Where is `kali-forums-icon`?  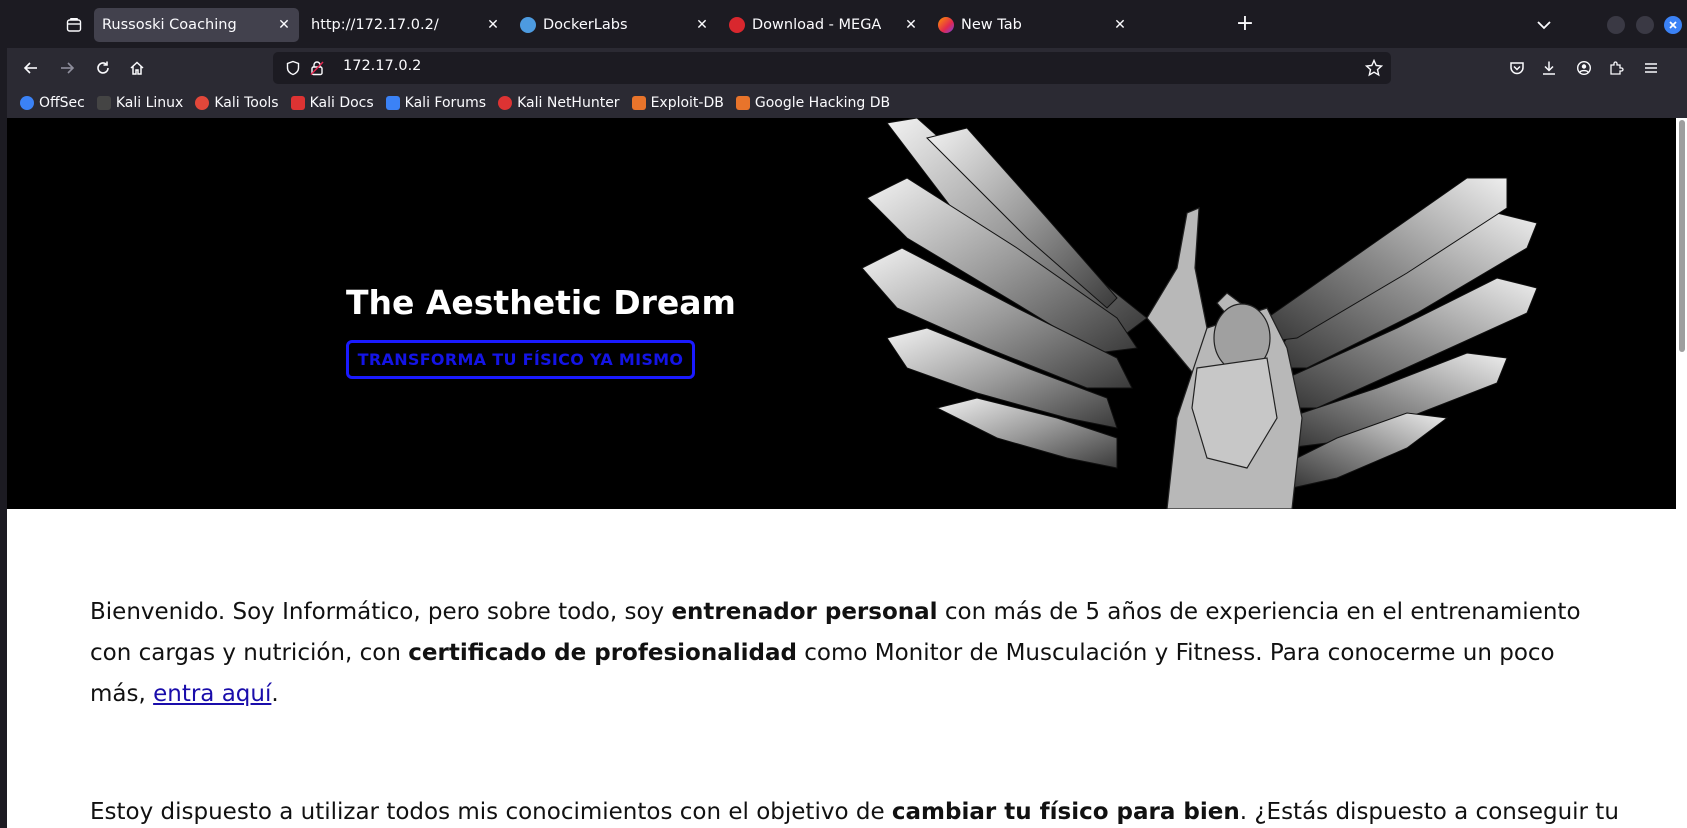
kali-forums-icon is located at coordinates (392, 103).